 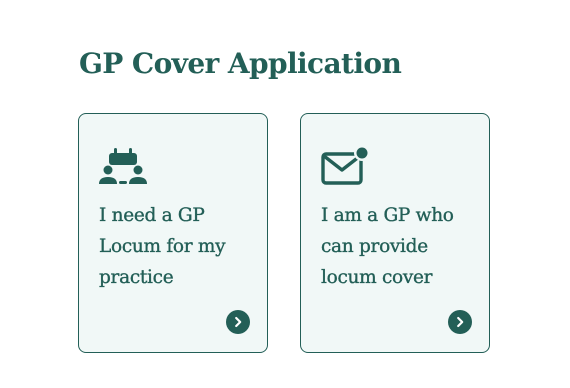 What do you see at coordinates (240, 63) in the screenshot?
I see `page-title: GP Cover Application` at bounding box center [240, 63].